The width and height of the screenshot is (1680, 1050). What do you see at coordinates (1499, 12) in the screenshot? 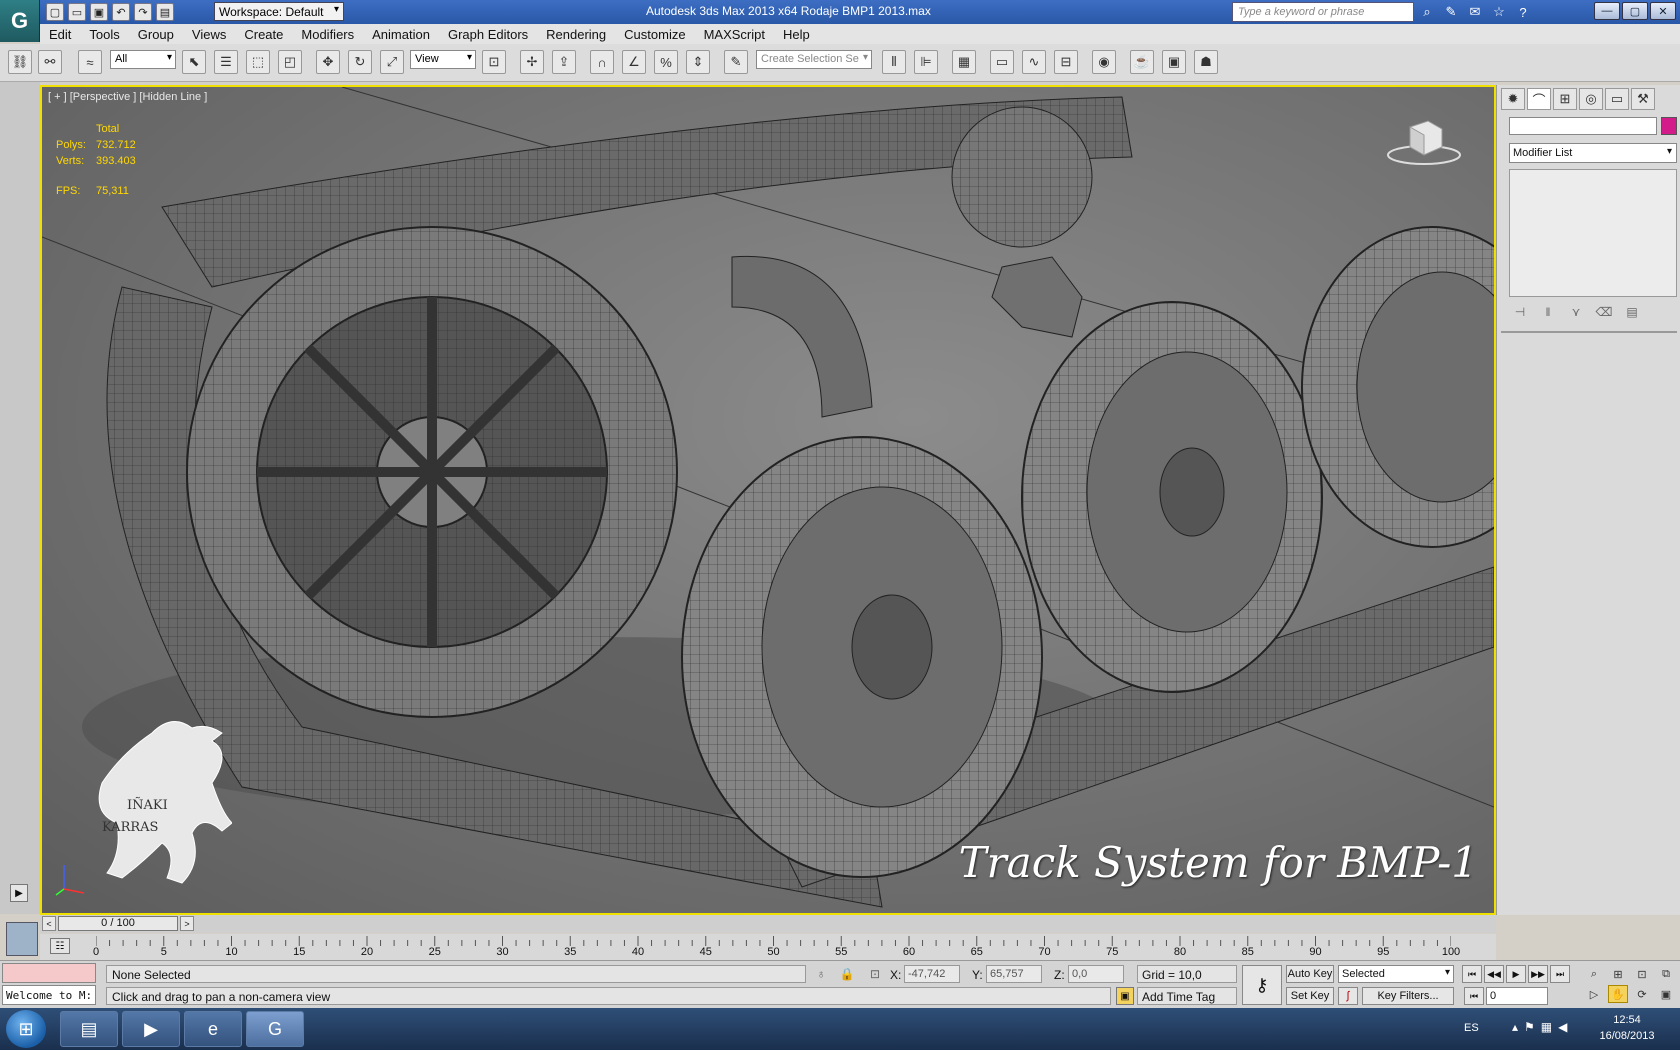
I see `favorites-icon: ☆` at bounding box center [1499, 12].